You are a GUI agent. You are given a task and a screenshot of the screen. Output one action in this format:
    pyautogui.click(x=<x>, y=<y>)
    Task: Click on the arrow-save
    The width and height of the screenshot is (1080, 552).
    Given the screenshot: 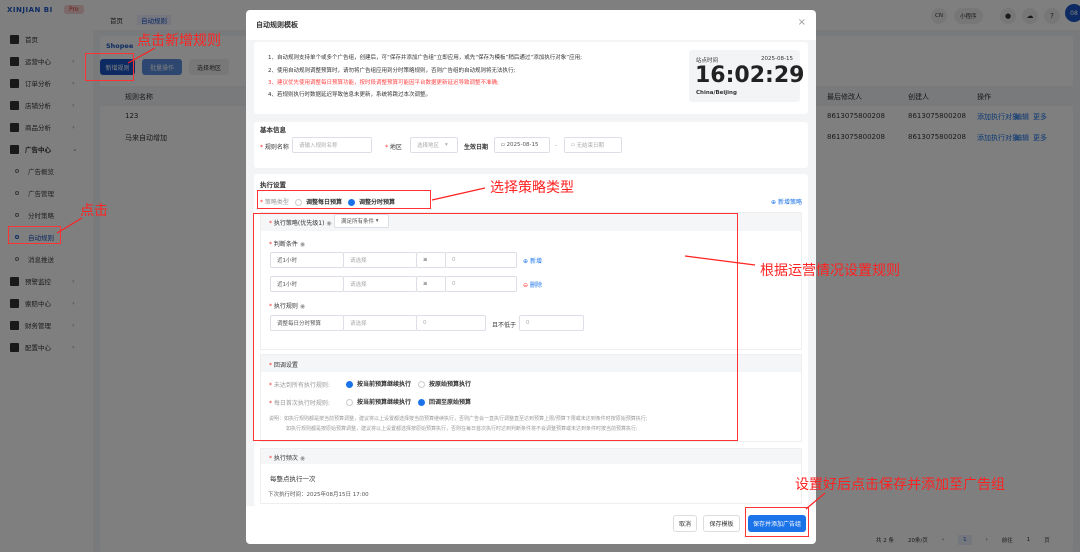 What is the action you would take?
    pyautogui.click(x=815, y=501)
    